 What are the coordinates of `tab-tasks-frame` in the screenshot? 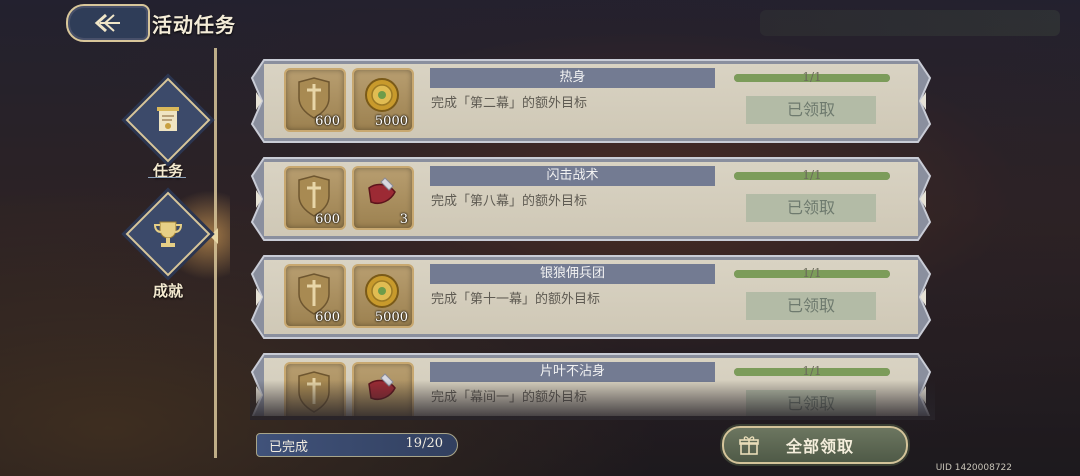 It's located at (168, 120).